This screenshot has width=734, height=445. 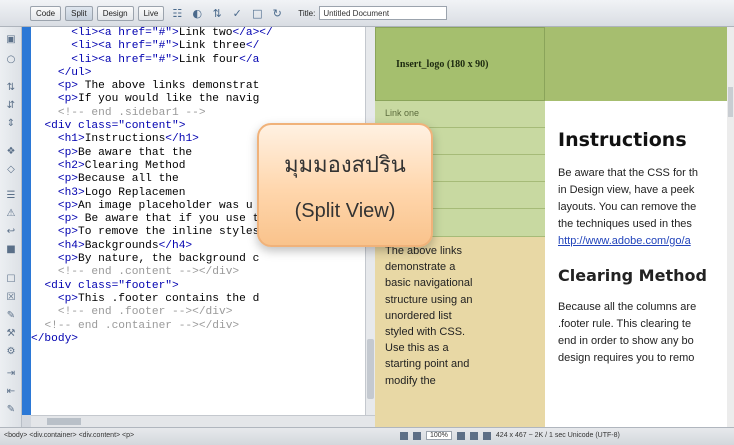 What do you see at coordinates (460, 435) in the screenshot?
I see `mobile-size-icon` at bounding box center [460, 435].